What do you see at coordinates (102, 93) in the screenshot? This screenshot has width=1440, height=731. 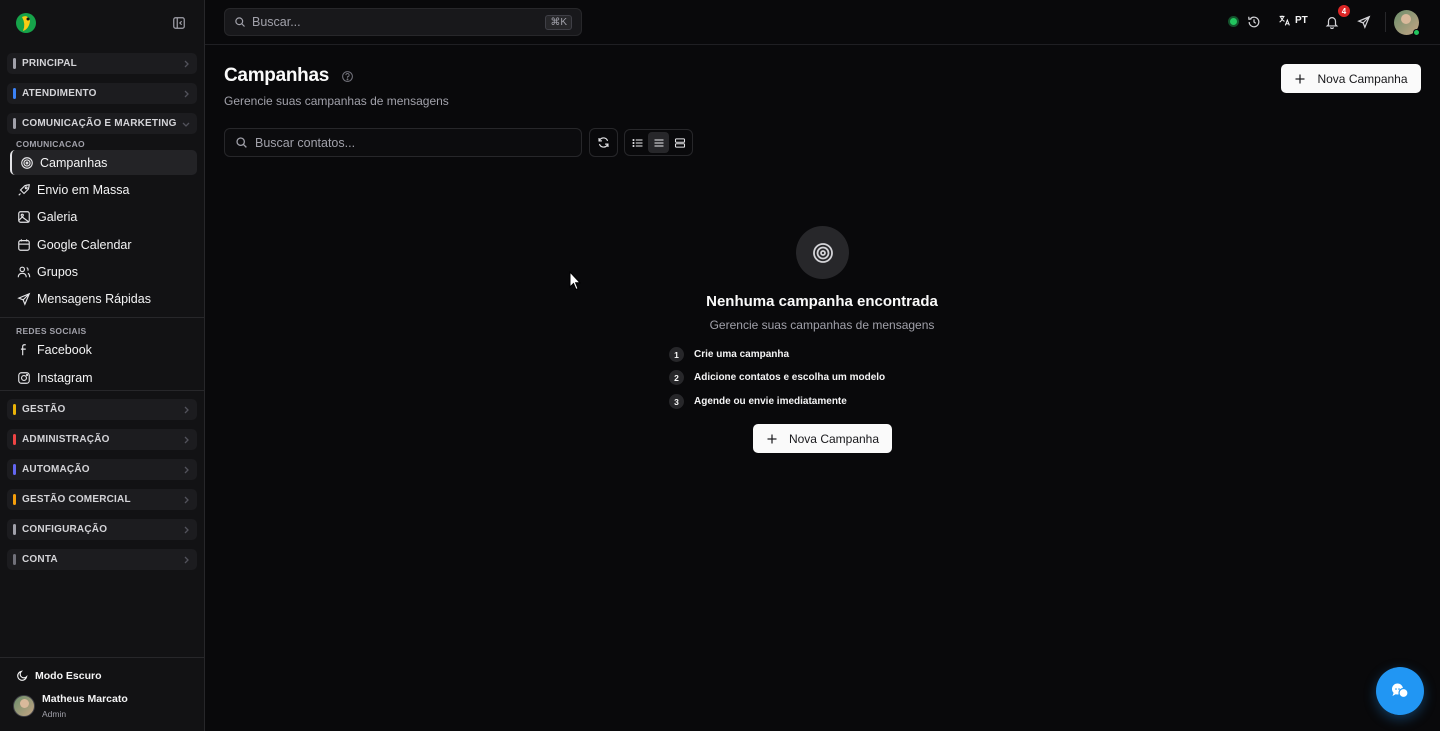 I see `sidebar-group-atendimento: ATENDIMENTO` at bounding box center [102, 93].